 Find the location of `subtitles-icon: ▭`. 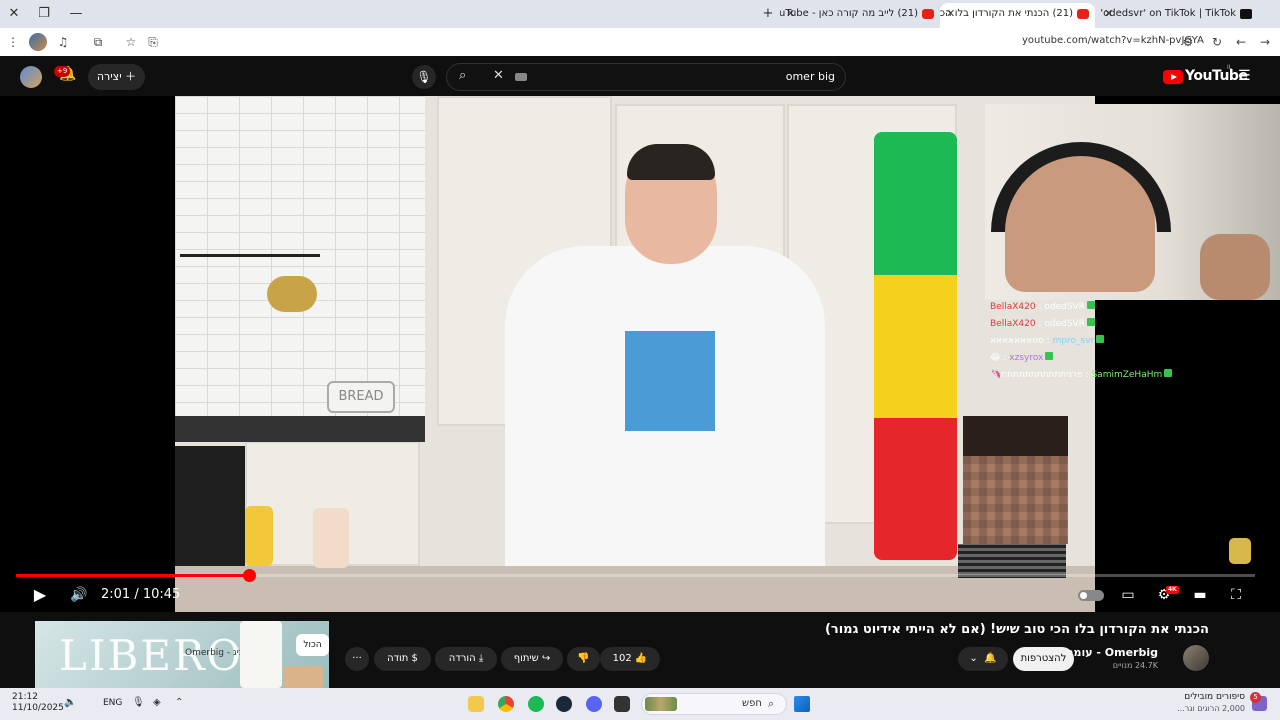

subtitles-icon: ▭ is located at coordinates (1128, 595).